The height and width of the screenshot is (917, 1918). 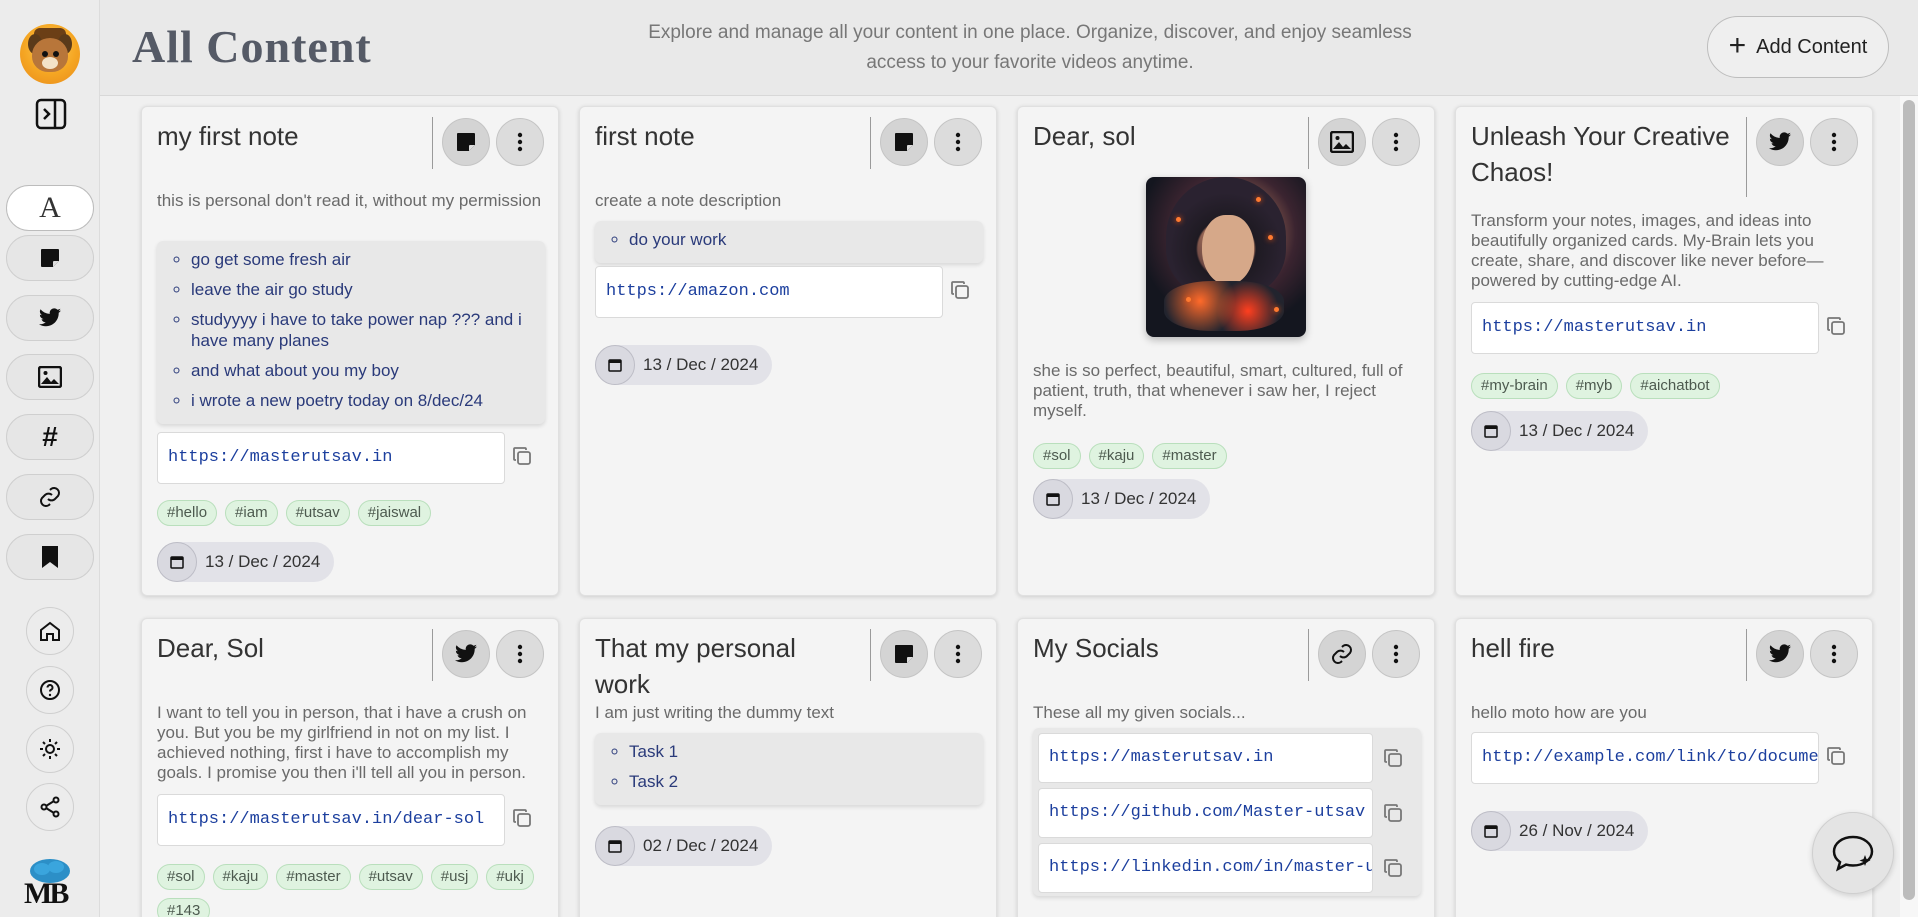 What do you see at coordinates (50, 377) in the screenshot?
I see `sidebar-item-images` at bounding box center [50, 377].